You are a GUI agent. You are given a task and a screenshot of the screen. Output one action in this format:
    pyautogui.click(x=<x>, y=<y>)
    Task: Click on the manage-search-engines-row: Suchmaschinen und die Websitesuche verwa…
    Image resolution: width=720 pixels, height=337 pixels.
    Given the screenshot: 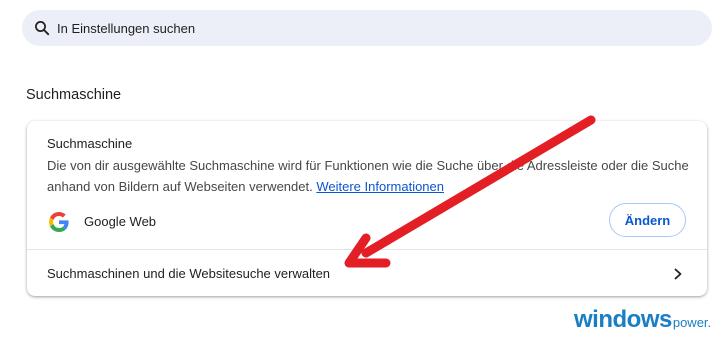 What is the action you would take?
    pyautogui.click(x=367, y=273)
    